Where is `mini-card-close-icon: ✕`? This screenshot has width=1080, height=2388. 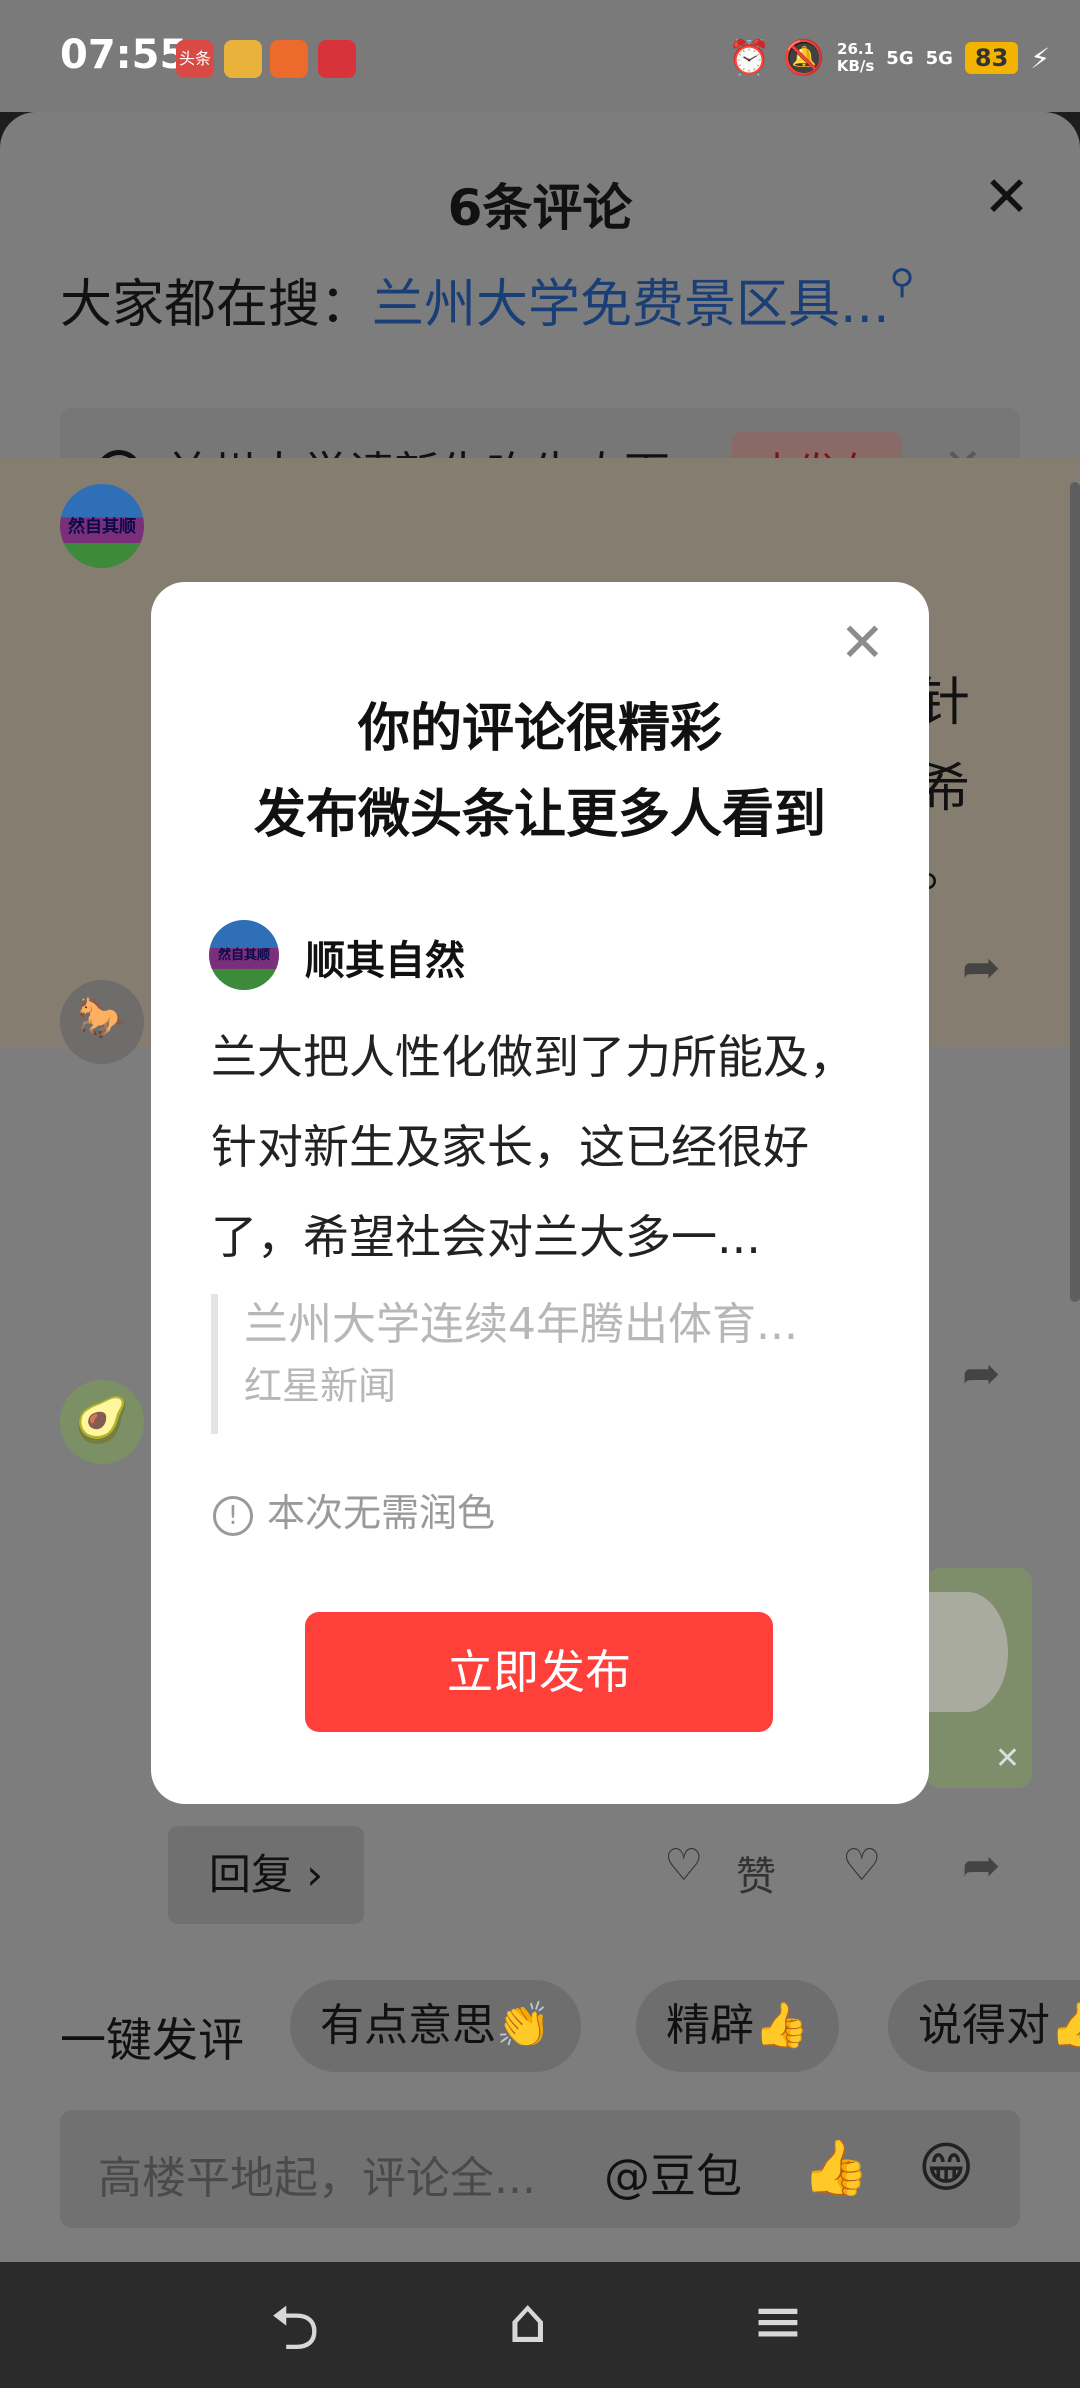 mini-card-close-icon: ✕ is located at coordinates (1007, 1758).